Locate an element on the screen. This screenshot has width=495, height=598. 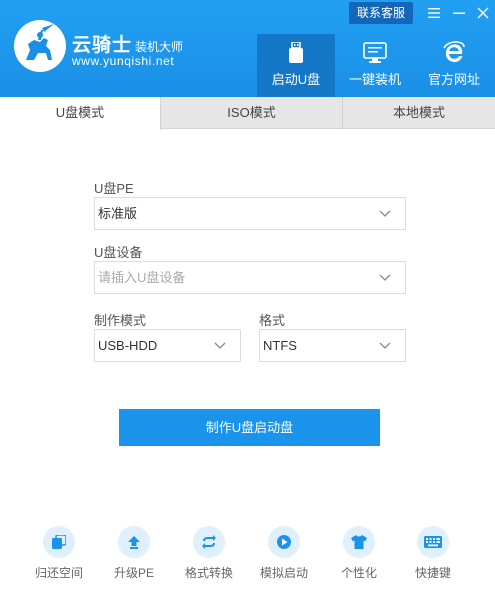
tool-label: 快捷键 is located at coordinates (432, 573).